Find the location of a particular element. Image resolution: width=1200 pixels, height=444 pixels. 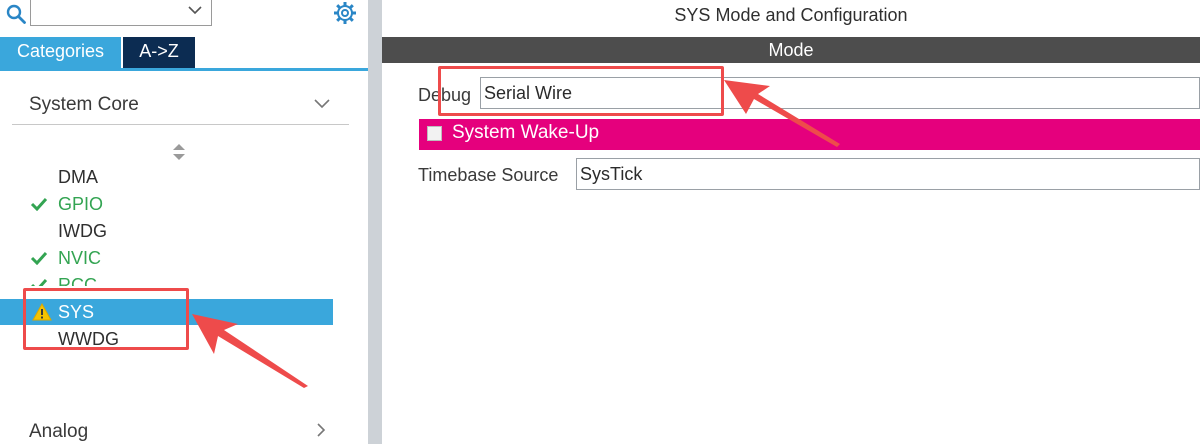

list-item-gpio: GPIO is located at coordinates (166, 204).